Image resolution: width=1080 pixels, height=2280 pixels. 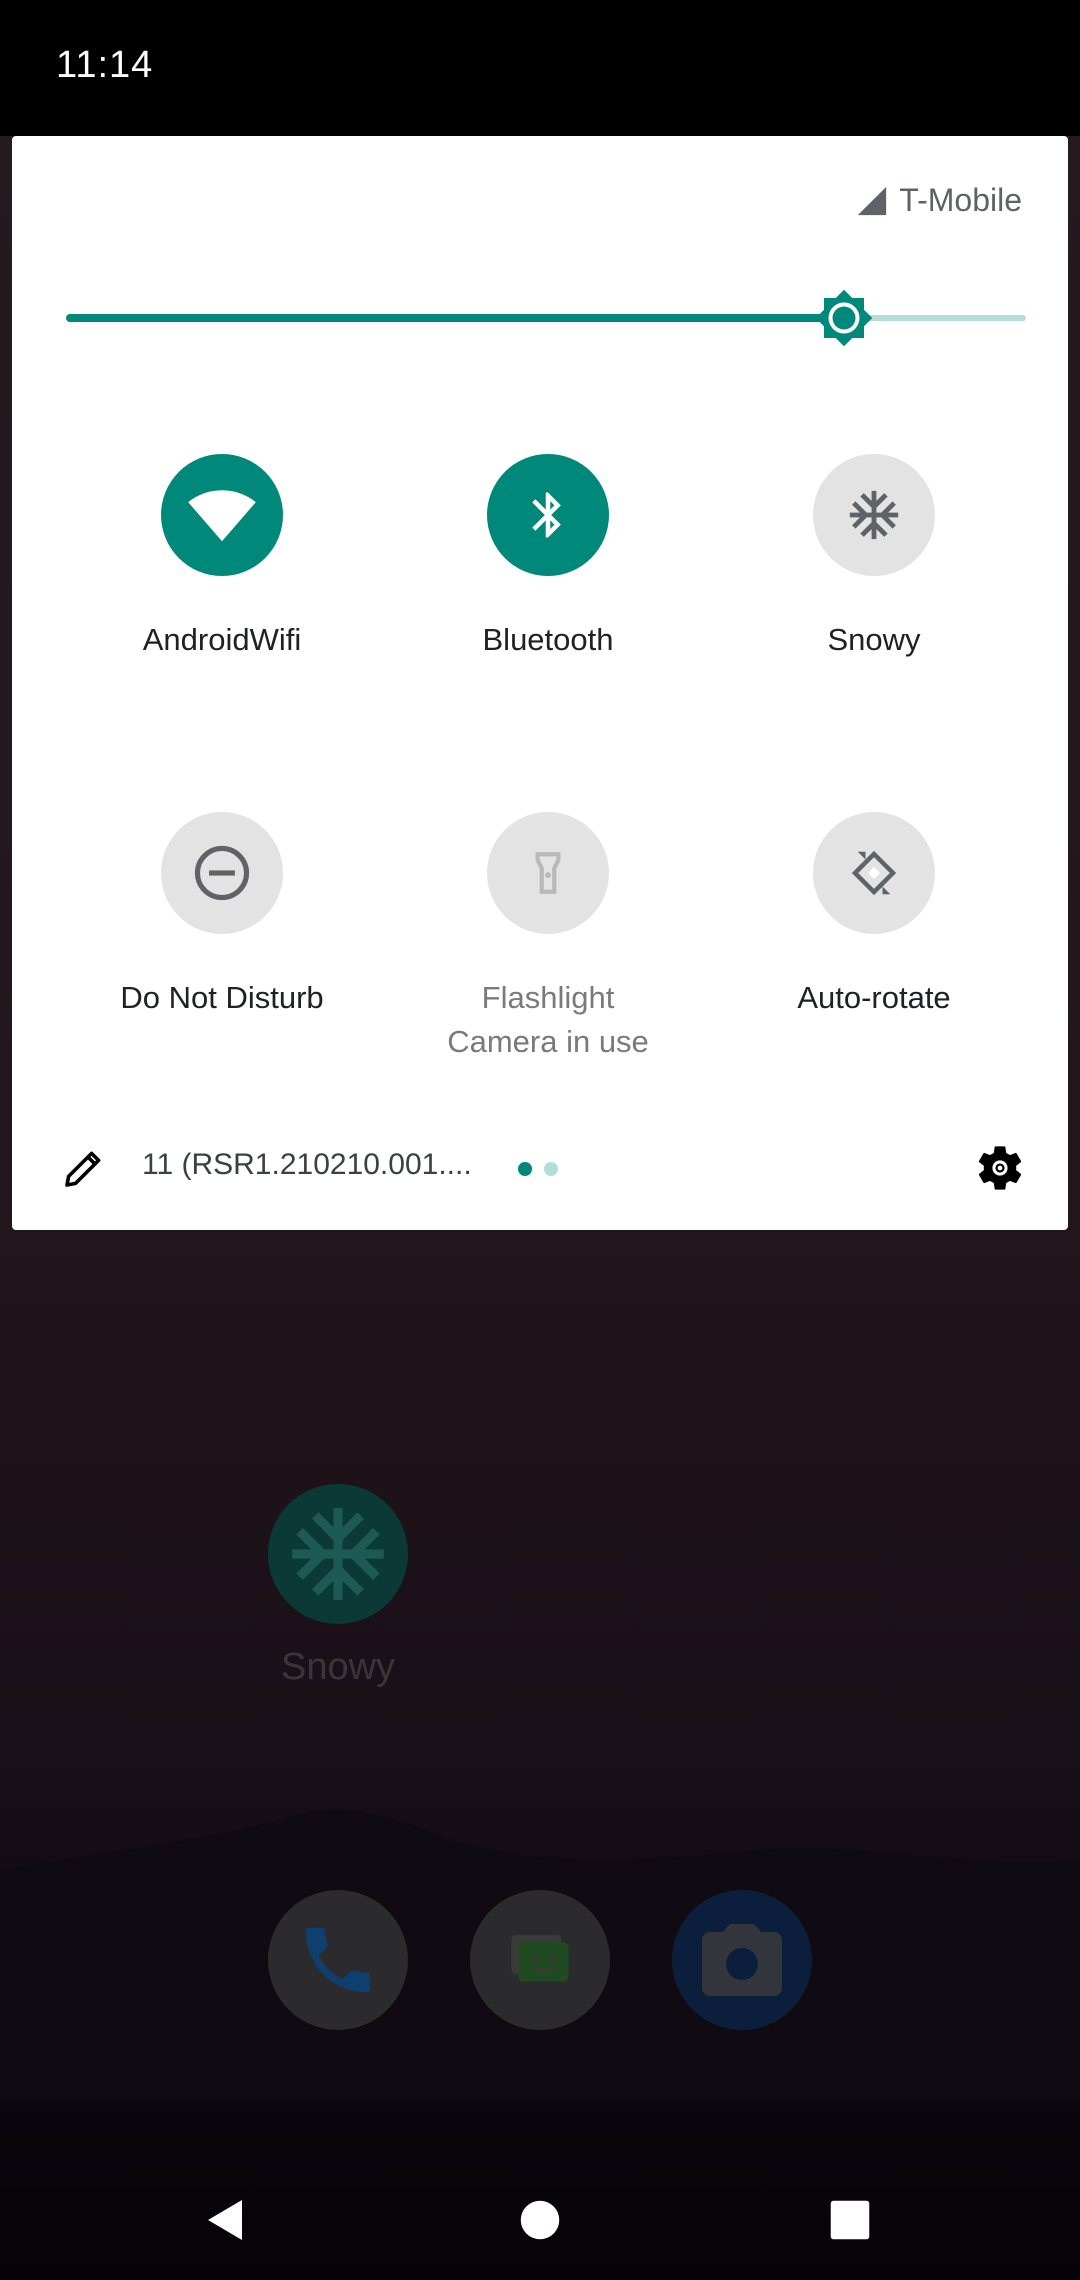 I want to click on navigation-bar, so click(x=540, y=2215).